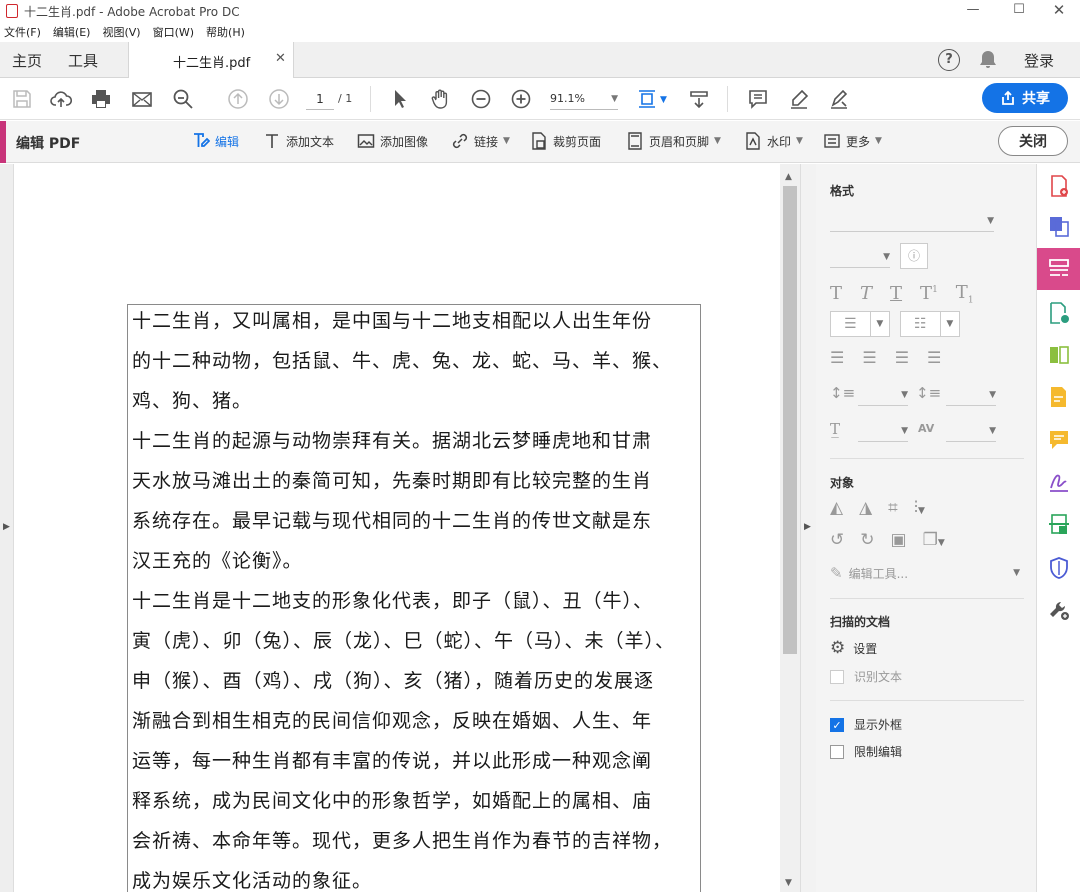 Image resolution: width=1080 pixels, height=892 pixels. Describe the element at coordinates (1059, 440) in the screenshot. I see `comment-pane-icon` at that location.